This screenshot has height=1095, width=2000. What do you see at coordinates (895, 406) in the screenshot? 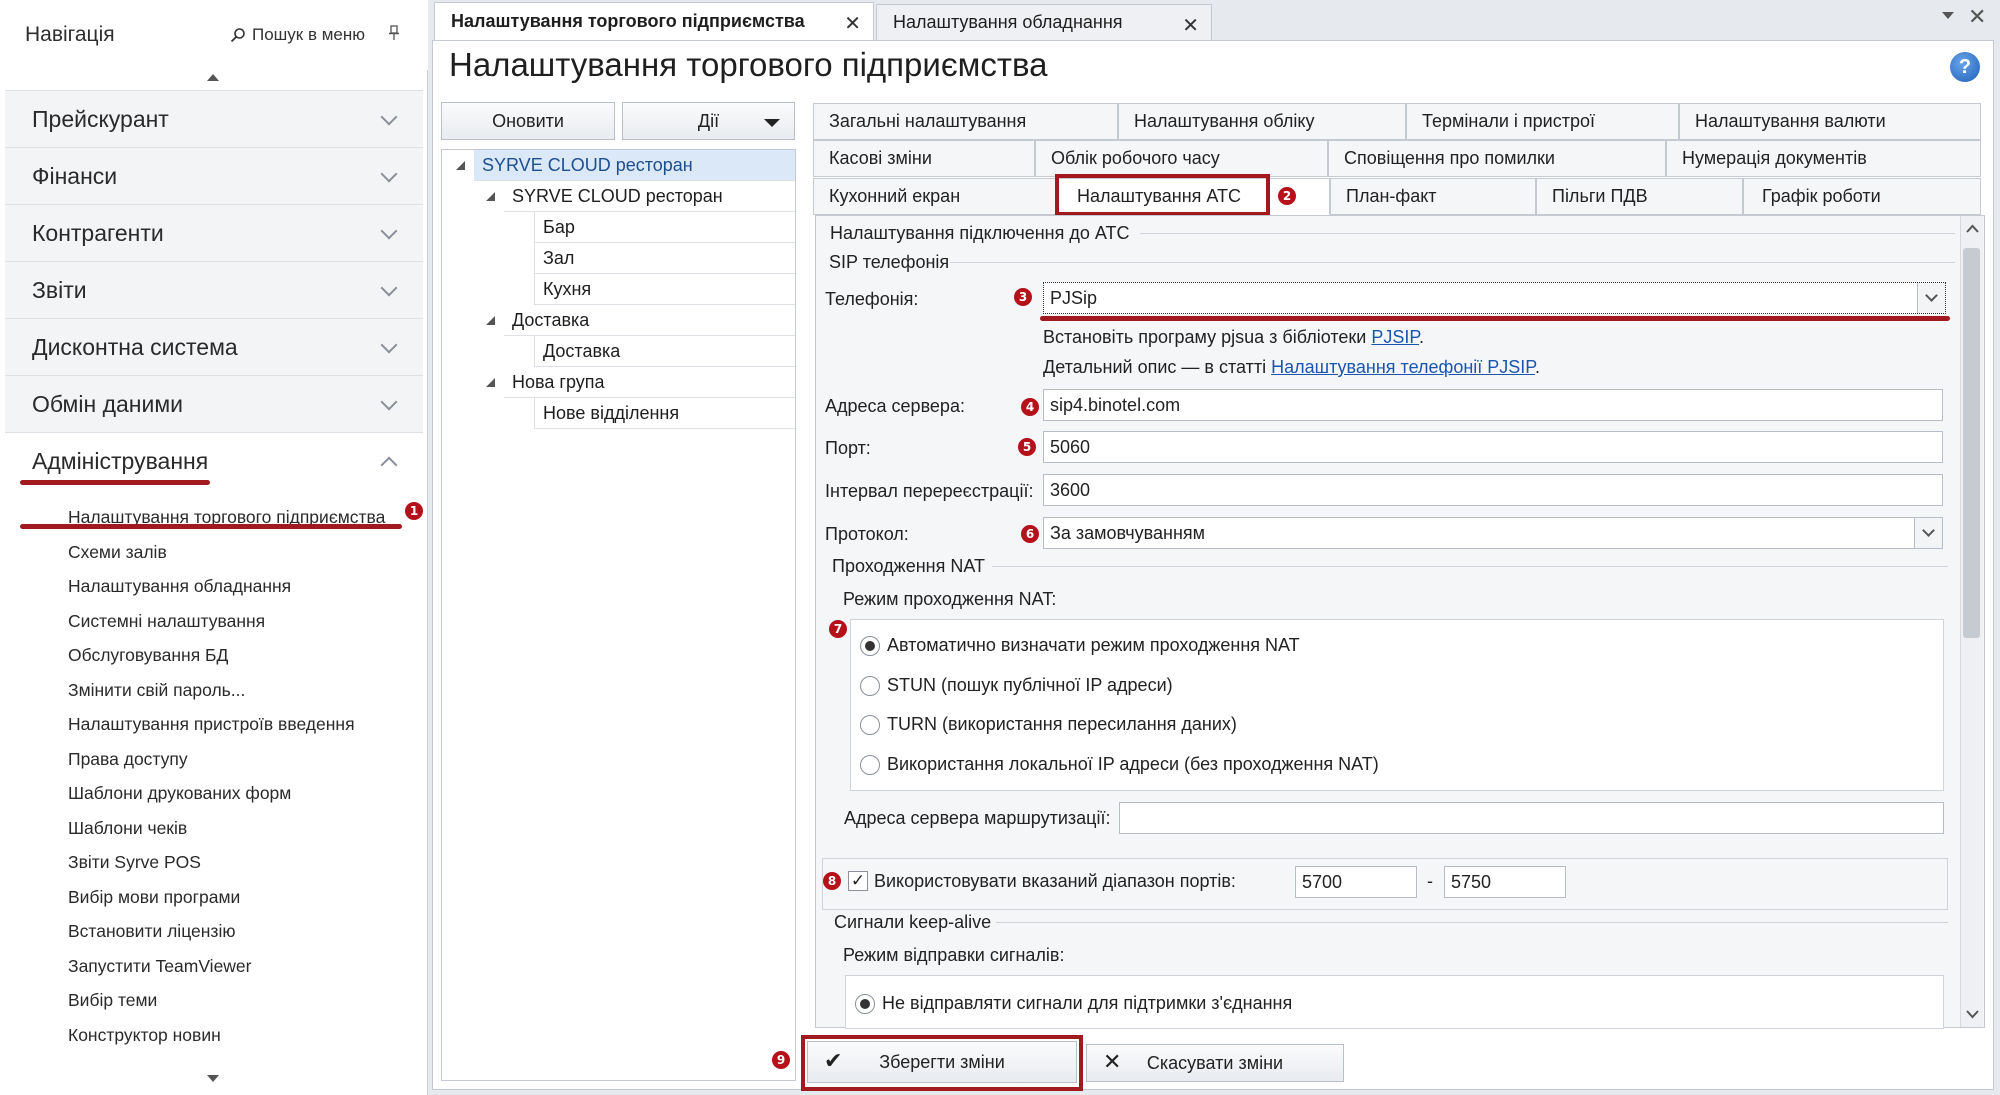
I see `server-address-label: Адреса сервера:` at bounding box center [895, 406].